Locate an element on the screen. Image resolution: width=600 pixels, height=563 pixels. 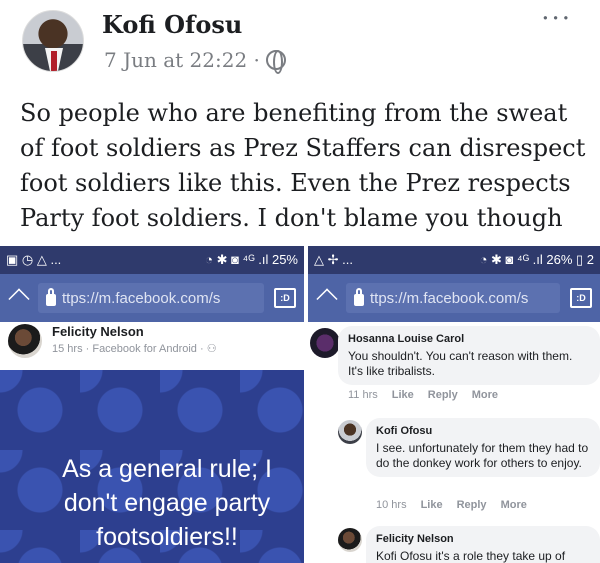
status-icons-right: ◔ ✱ ◙ ⁴ᴳ .ıl 25% is located at coordinates (251, 259).